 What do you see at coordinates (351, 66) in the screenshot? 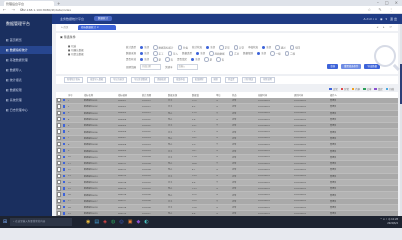
I see `reset-button: 重置筛选条件` at bounding box center [351, 66].